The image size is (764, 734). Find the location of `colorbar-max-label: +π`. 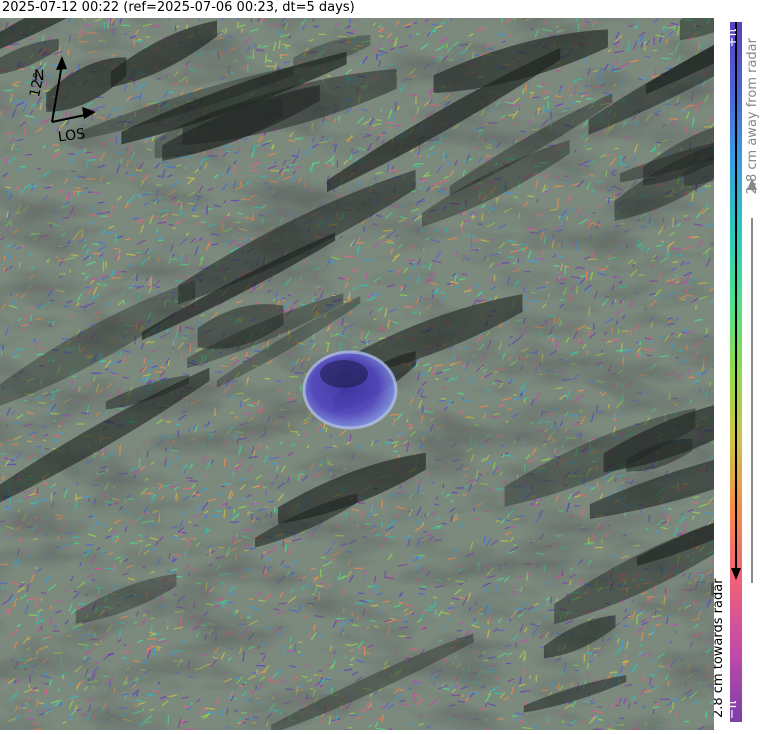

colorbar-max-label: +π is located at coordinates (732, 37).